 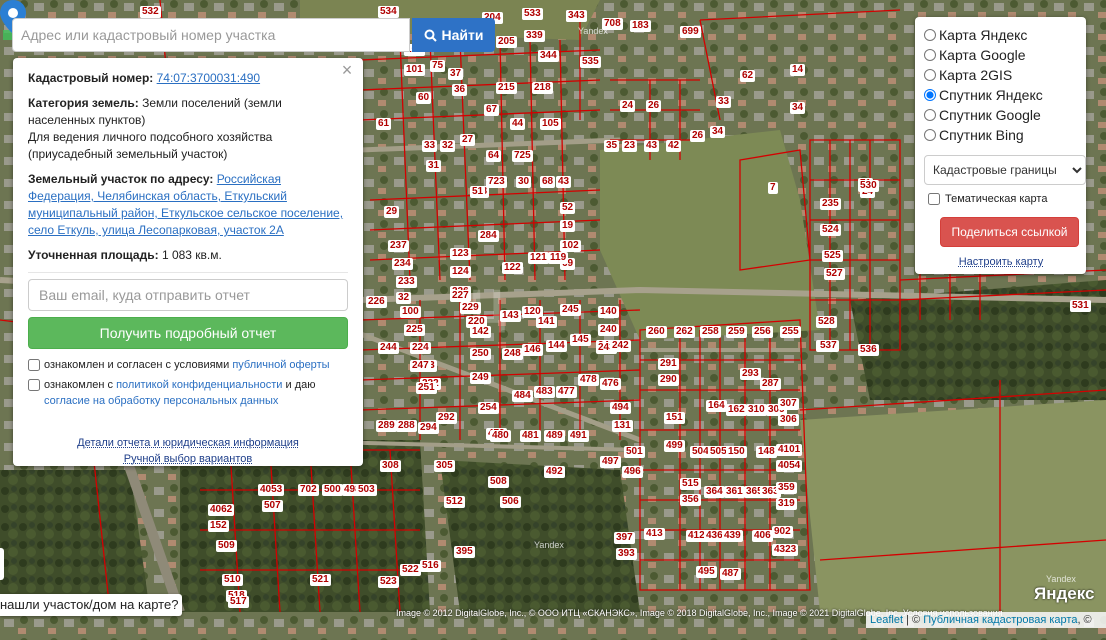 I want to click on parcel-label: 27, so click(x=468, y=140).